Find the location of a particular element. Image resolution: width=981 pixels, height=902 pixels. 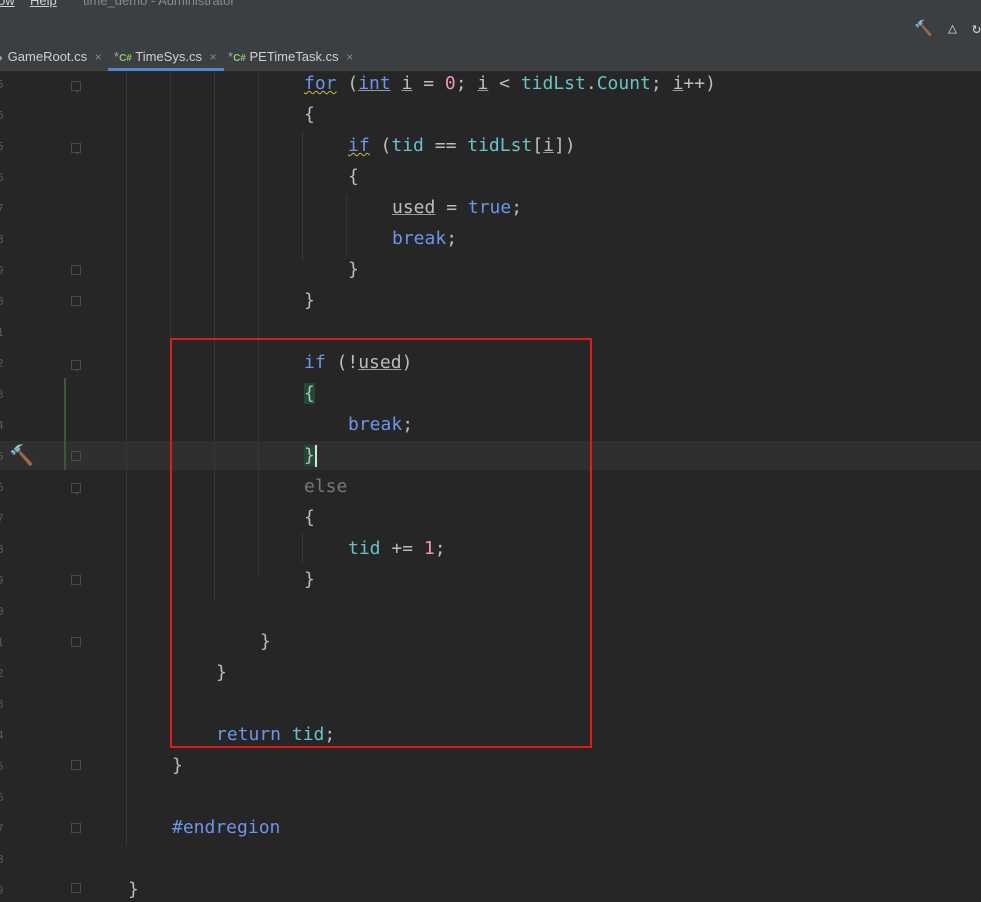

code-line: #endregion is located at coordinates (226, 827).